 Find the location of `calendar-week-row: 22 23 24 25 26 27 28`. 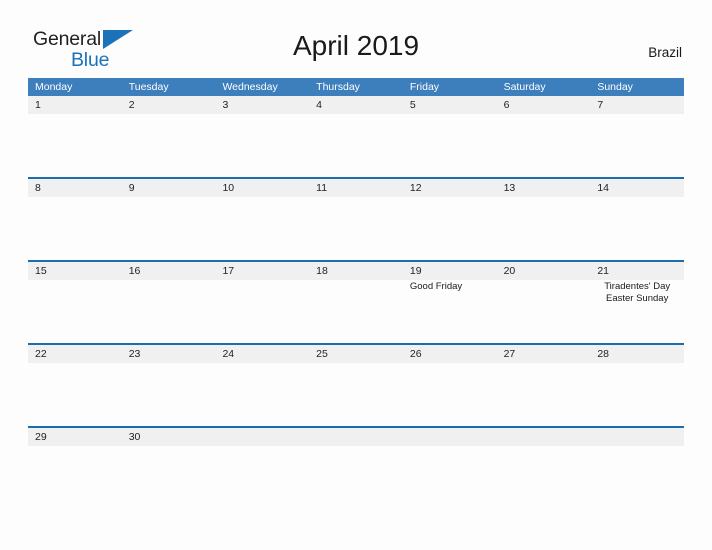

calendar-week-row: 22 23 24 25 26 27 28 is located at coordinates (356, 384).